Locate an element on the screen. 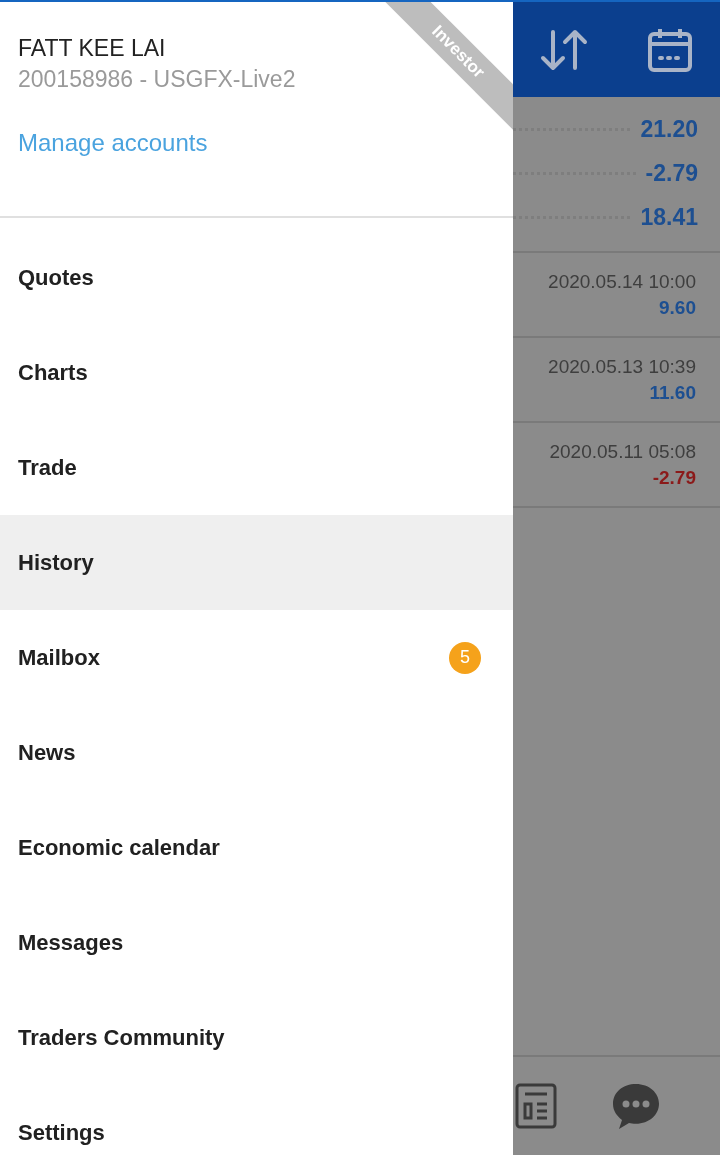 The width and height of the screenshot is (720, 1155). summary-value: 21.20 is located at coordinates (669, 129).